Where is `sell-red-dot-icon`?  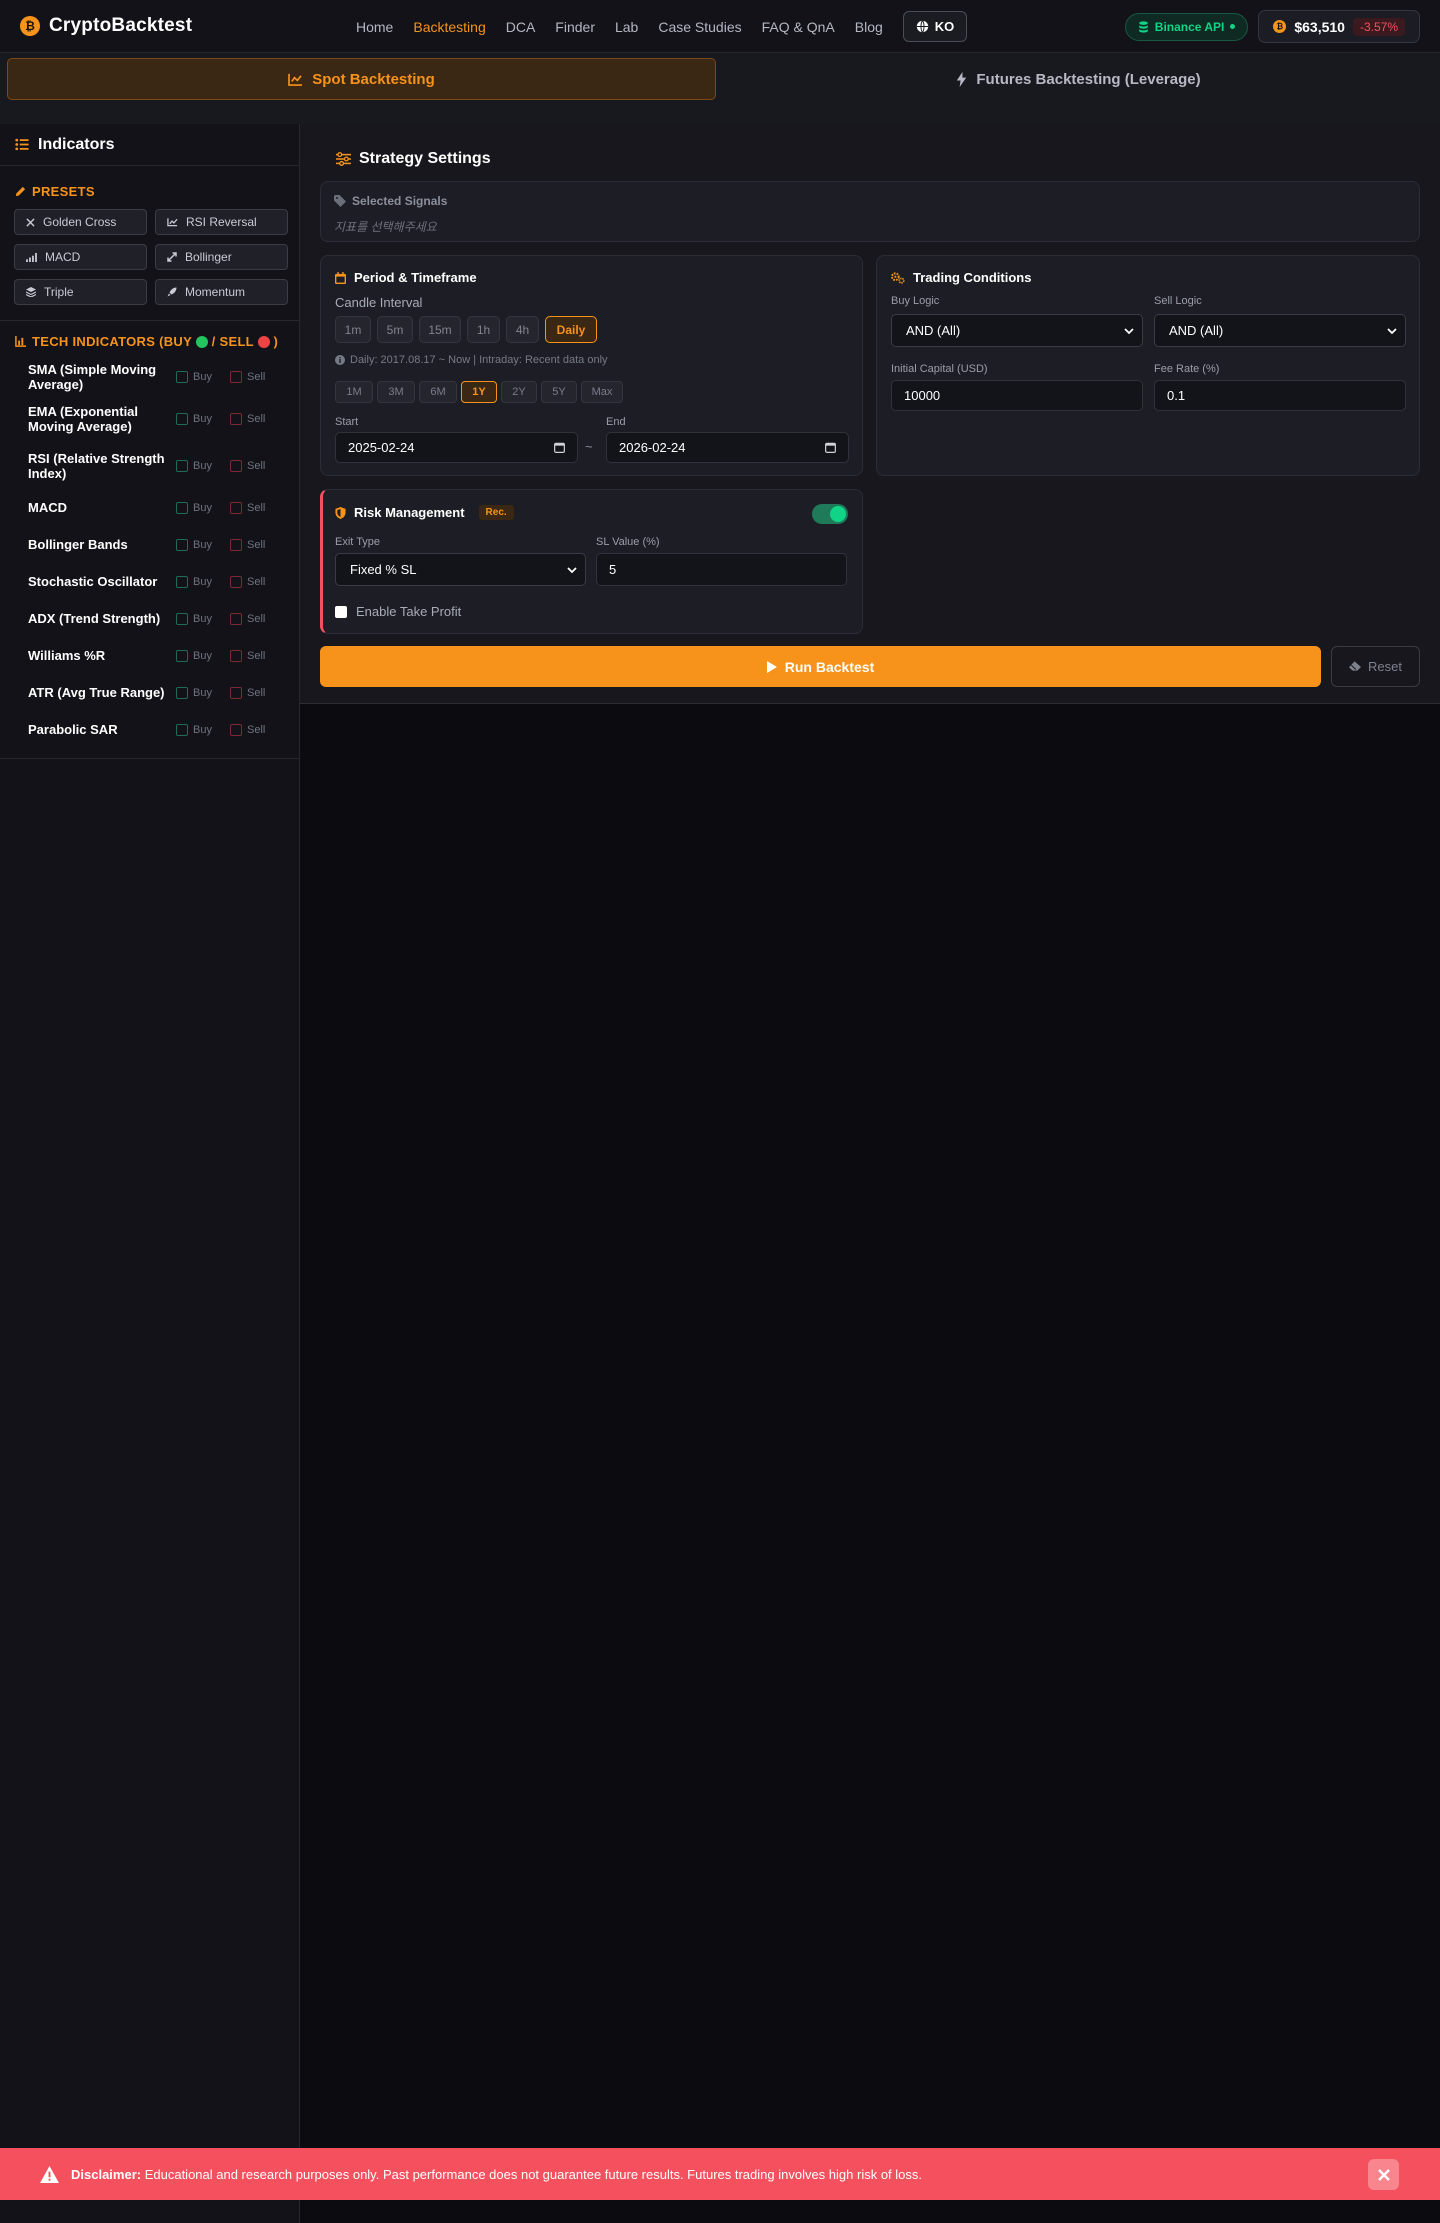
sell-red-dot-icon is located at coordinates (263, 342).